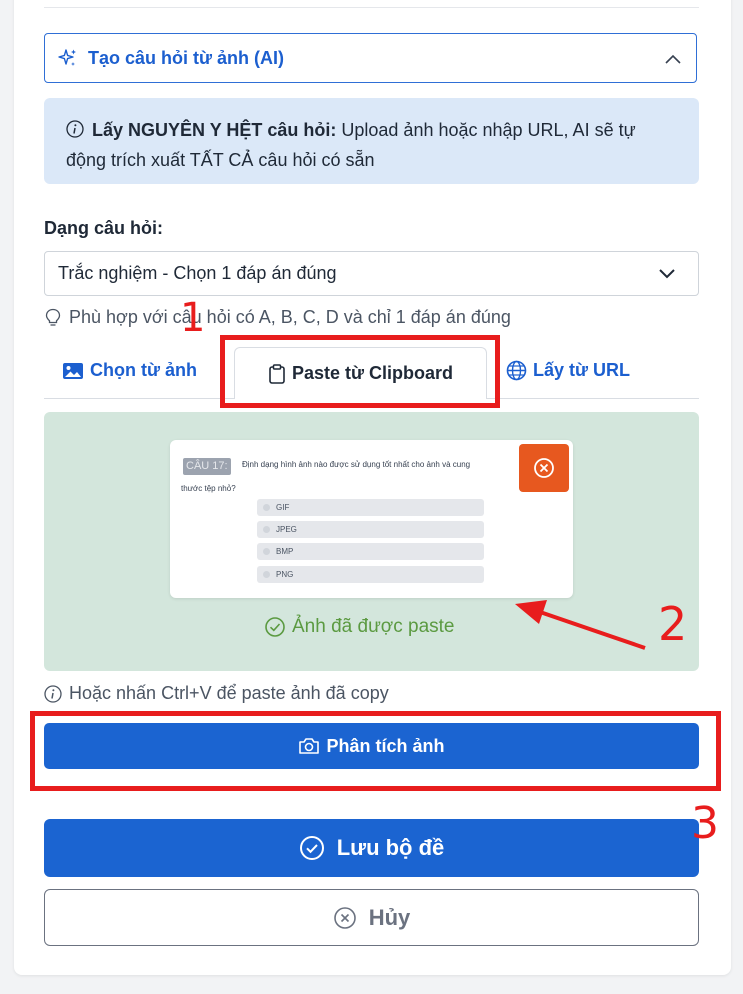 This screenshot has height=994, width=743. I want to click on tab-choose-image: Chọn từ ảnh, so click(129, 370).